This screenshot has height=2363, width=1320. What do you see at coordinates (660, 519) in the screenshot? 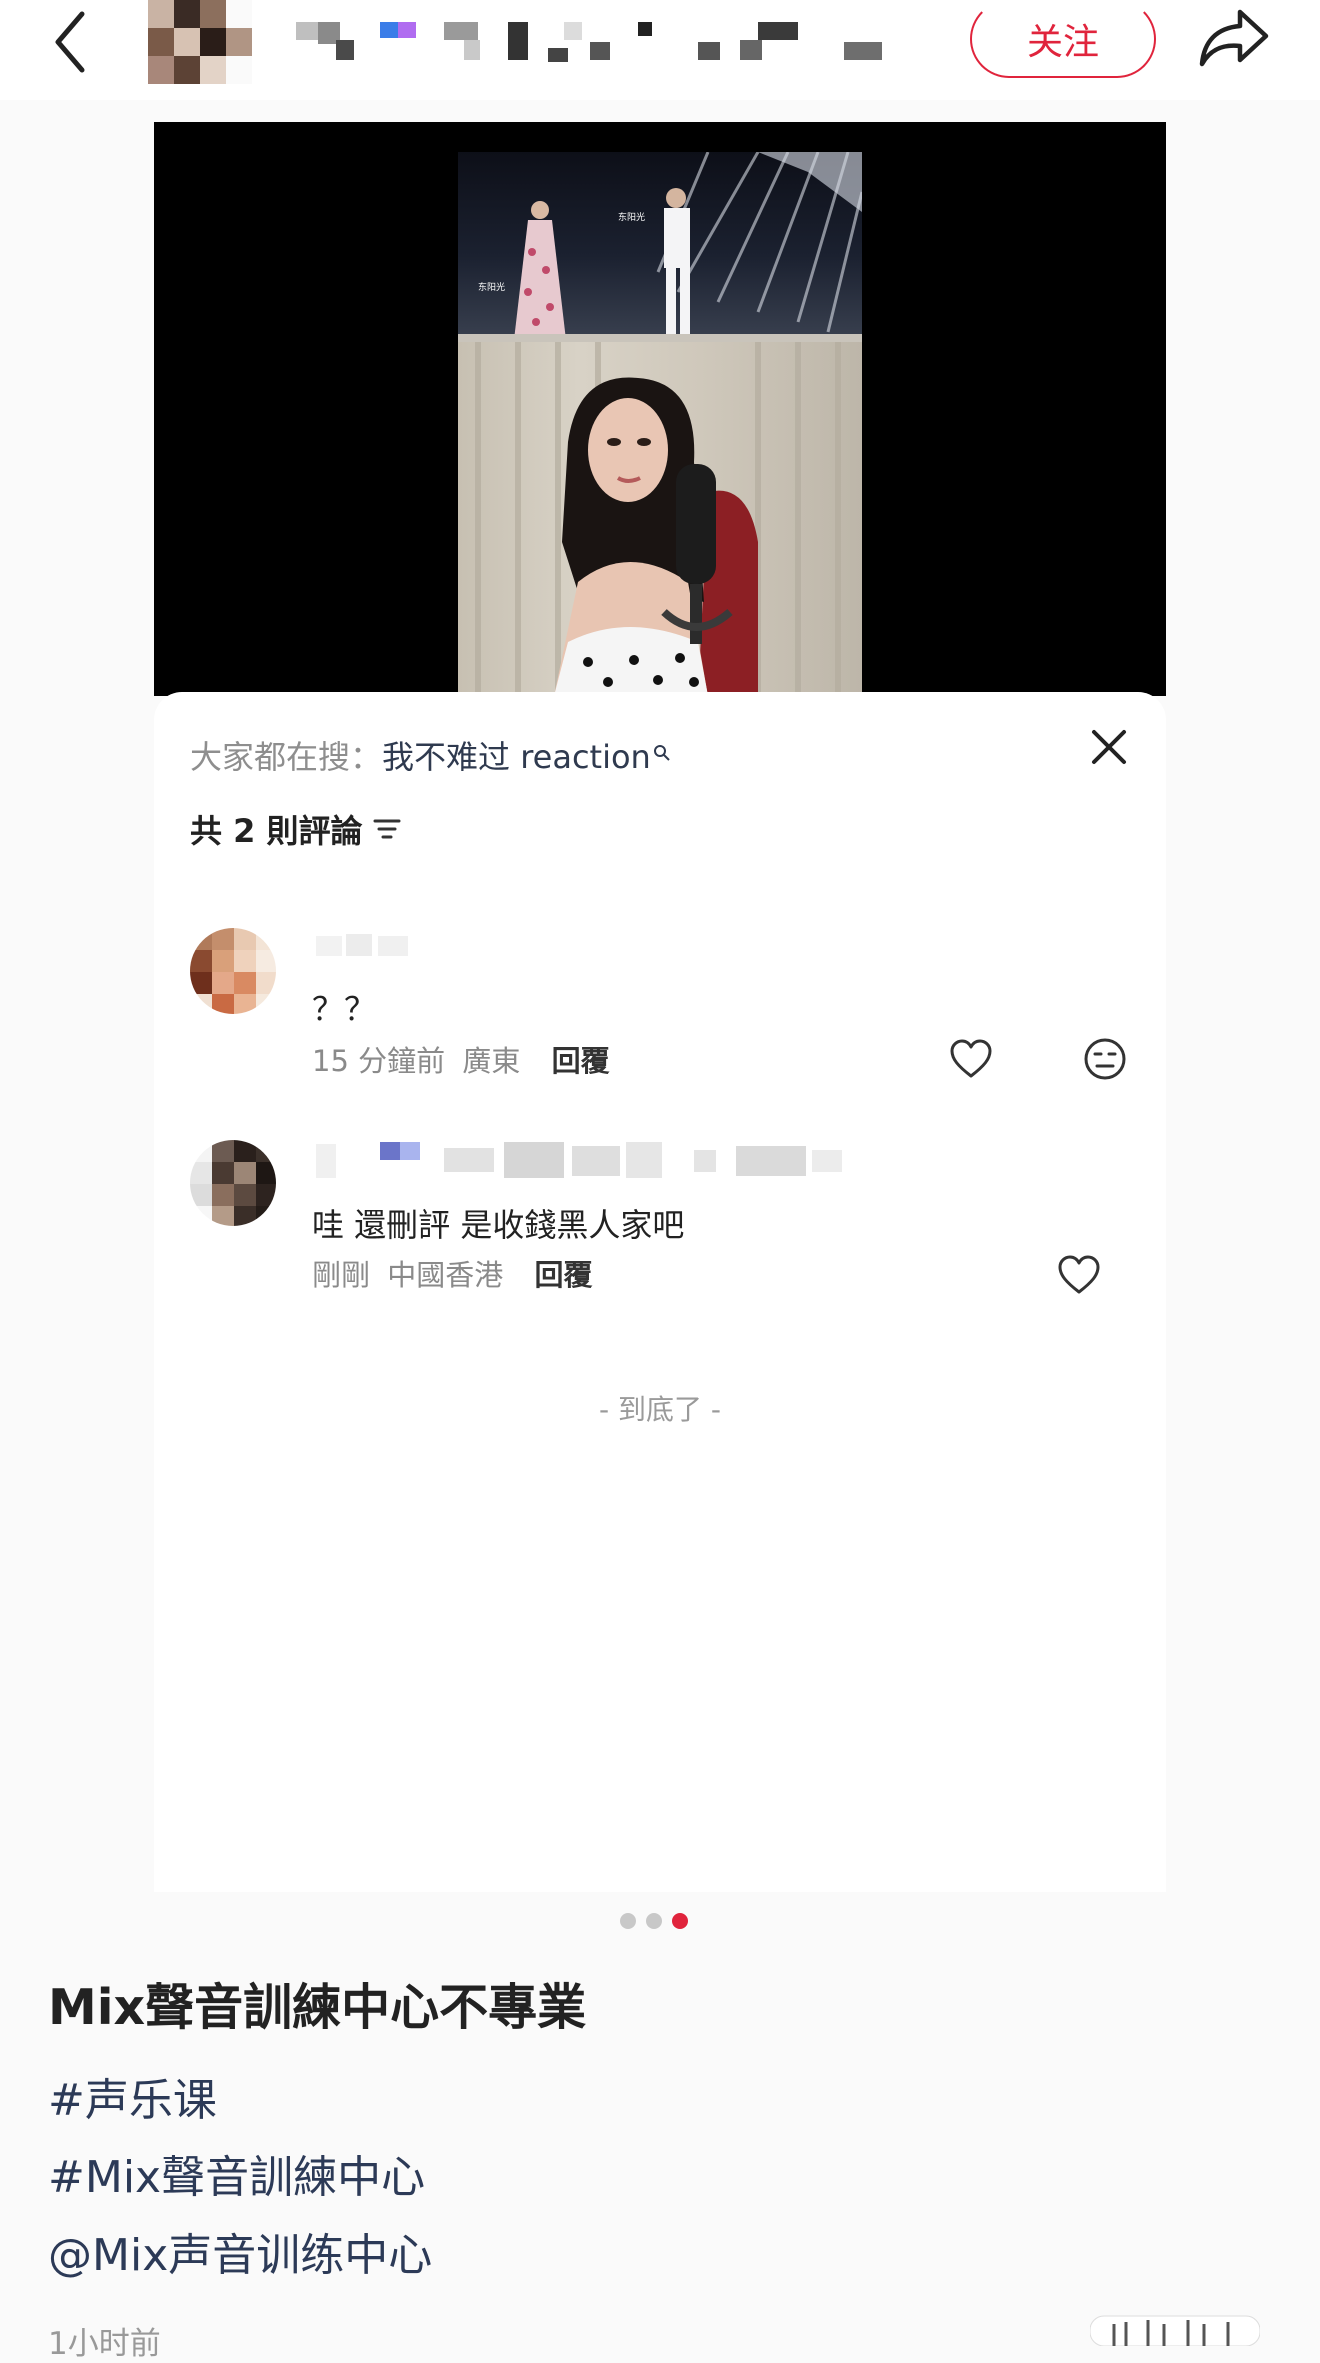
I see `reaction-video-frame` at bounding box center [660, 519].